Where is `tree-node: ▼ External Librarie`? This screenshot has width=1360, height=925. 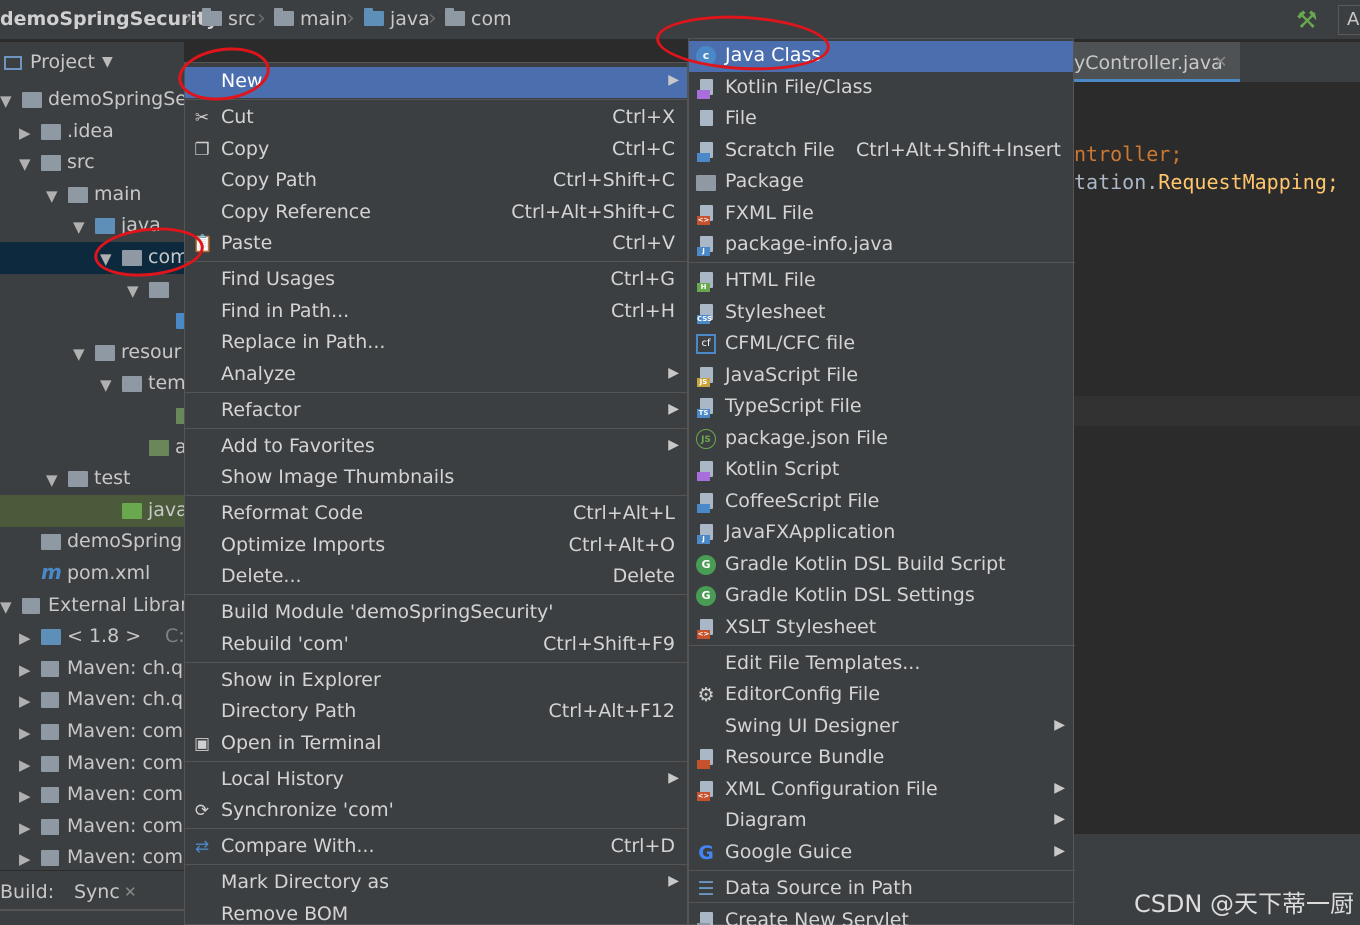 tree-node: ▼ External Librarie is located at coordinates (92, 606).